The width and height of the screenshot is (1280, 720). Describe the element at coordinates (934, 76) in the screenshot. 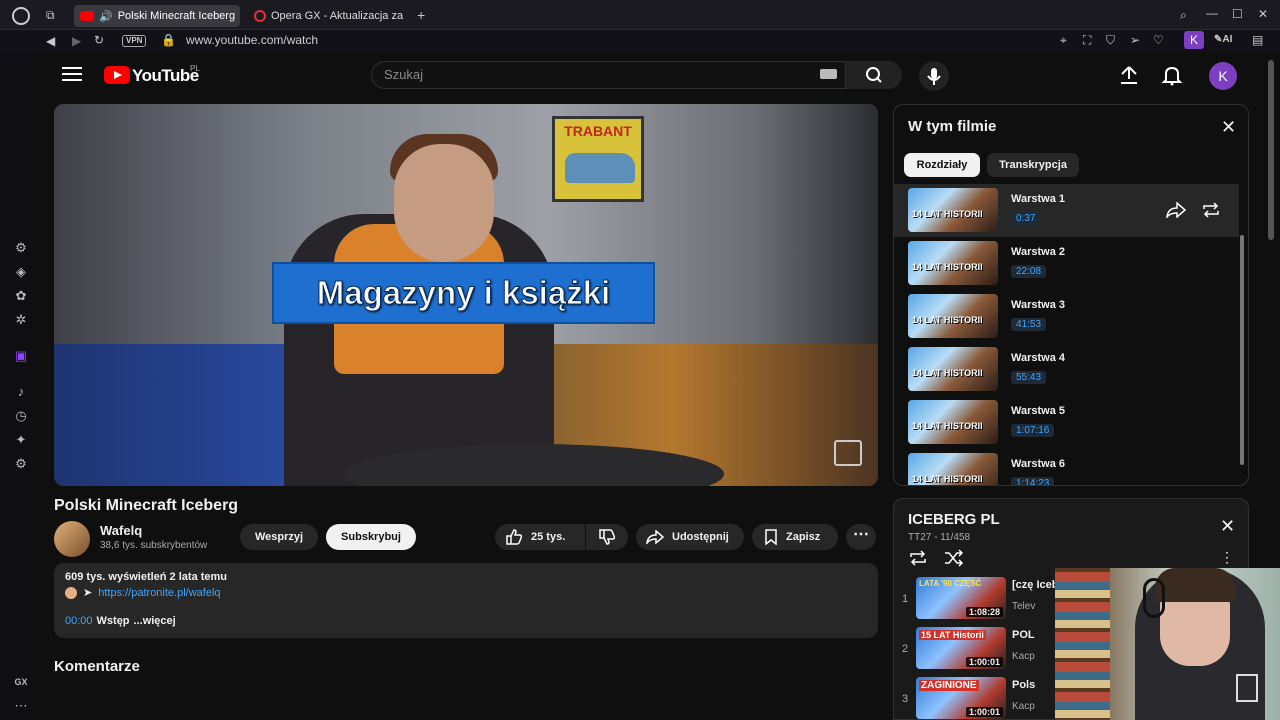

I see `voice-search-button` at that location.